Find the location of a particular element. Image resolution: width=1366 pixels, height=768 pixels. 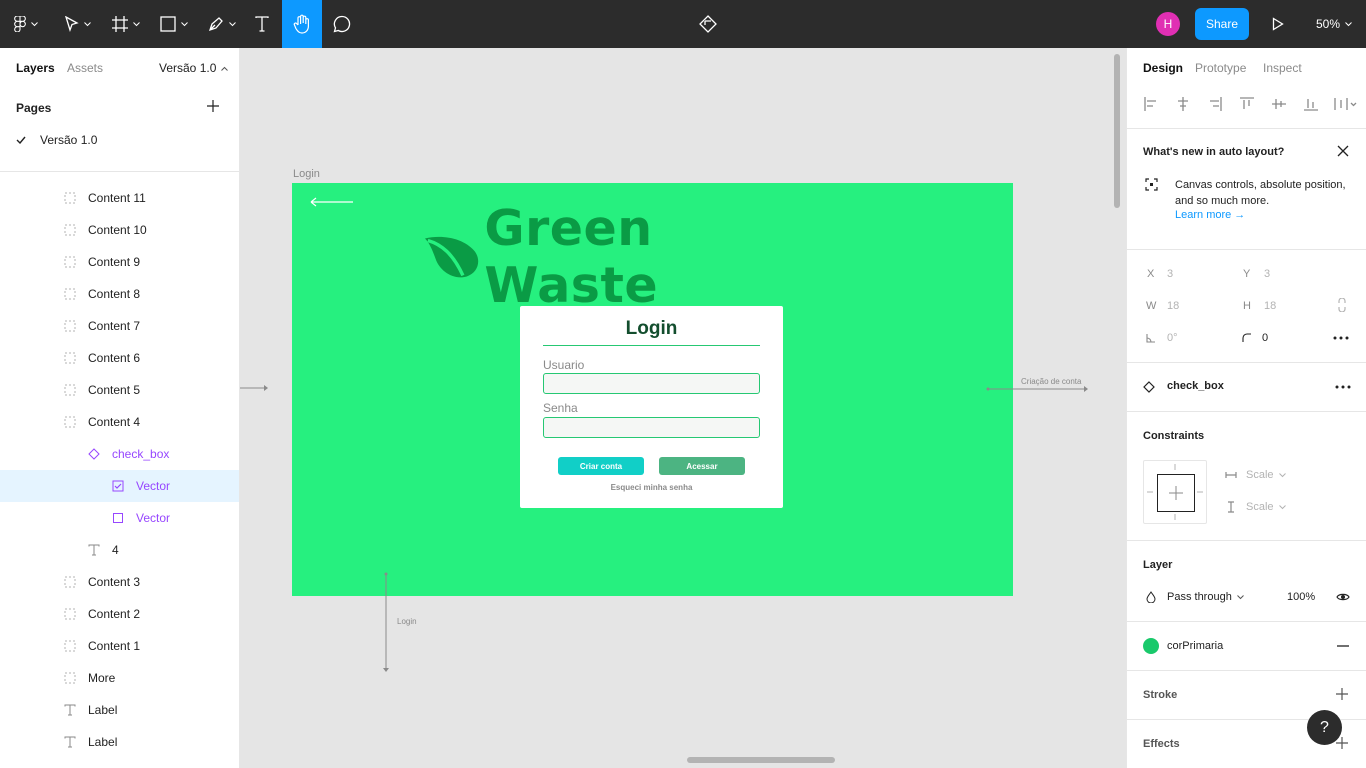

tab-design: Design is located at coordinates (1163, 68).